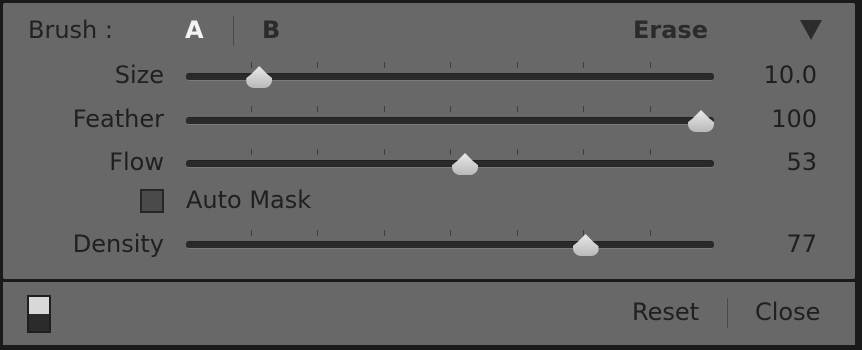  What do you see at coordinates (727, 313) in the screenshot?
I see `footer-divider` at bounding box center [727, 313].